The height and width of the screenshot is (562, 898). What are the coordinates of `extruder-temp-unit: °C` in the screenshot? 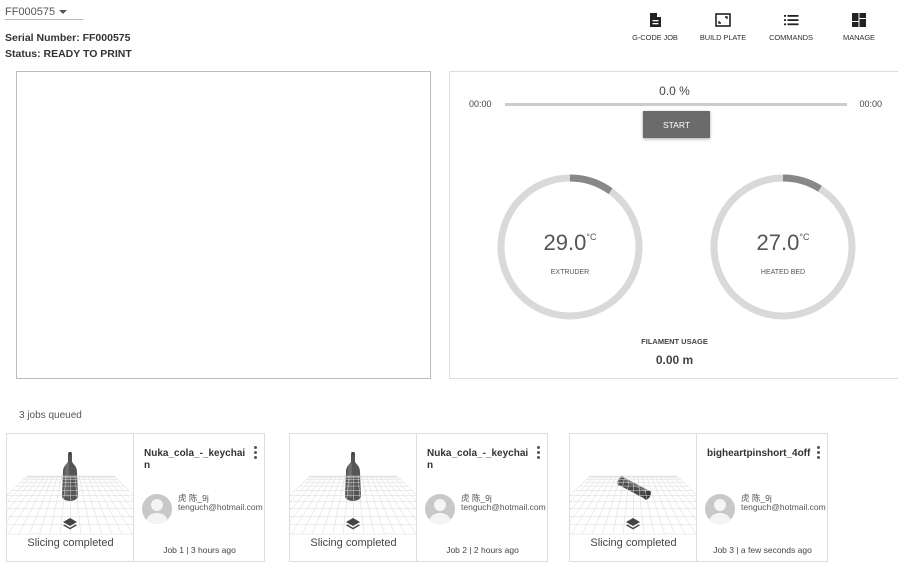 It's located at (591, 236).